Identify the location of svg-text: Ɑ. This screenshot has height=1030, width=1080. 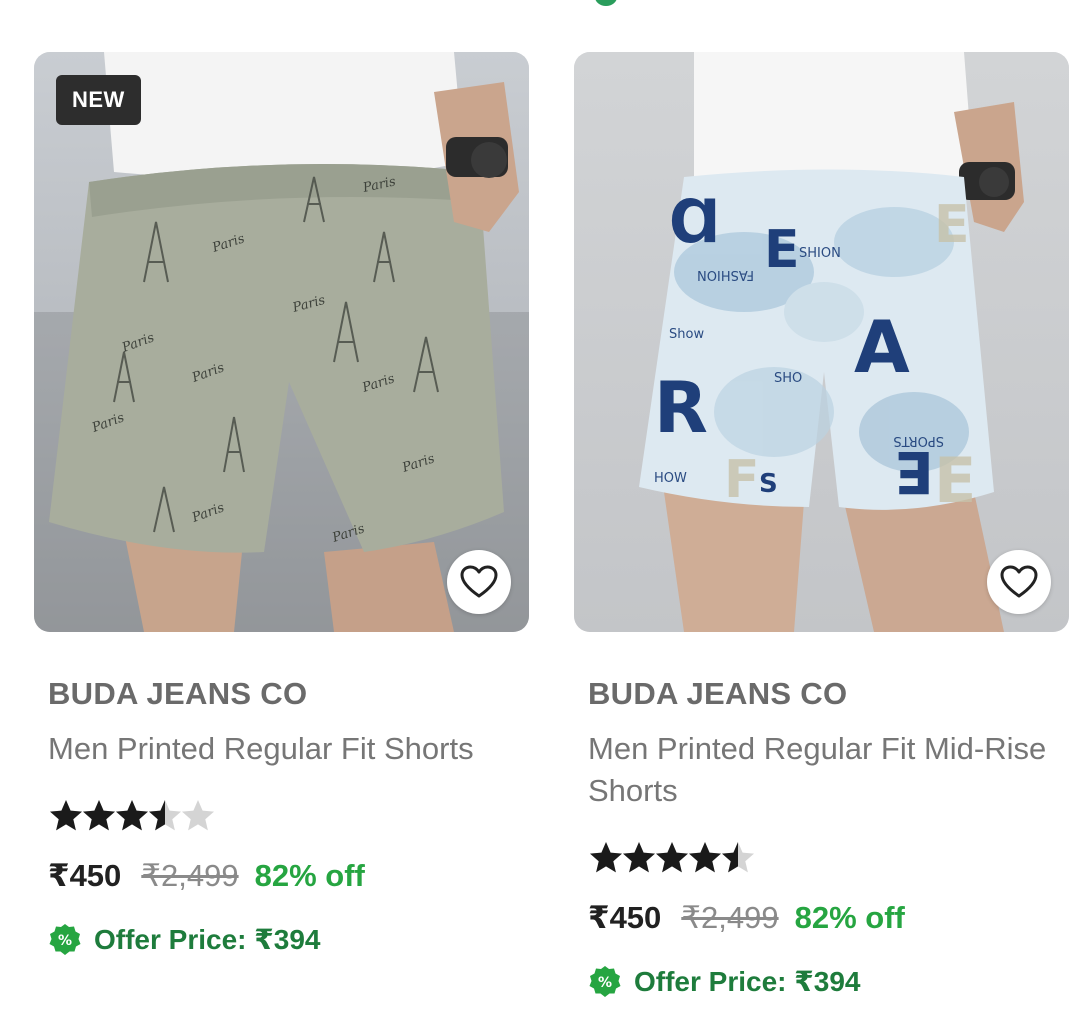
(695, 222).